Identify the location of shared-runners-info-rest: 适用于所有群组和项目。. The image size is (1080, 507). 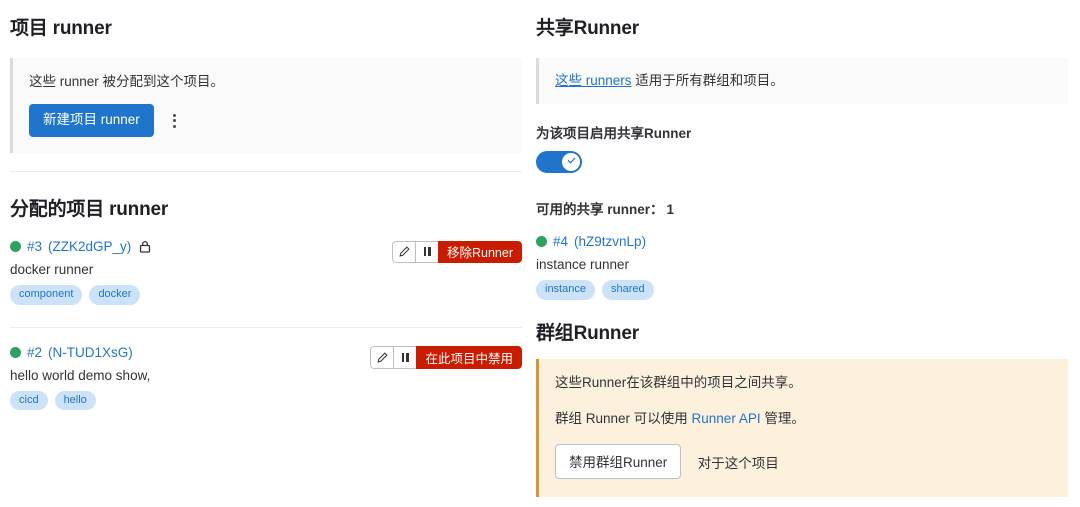
(707, 80).